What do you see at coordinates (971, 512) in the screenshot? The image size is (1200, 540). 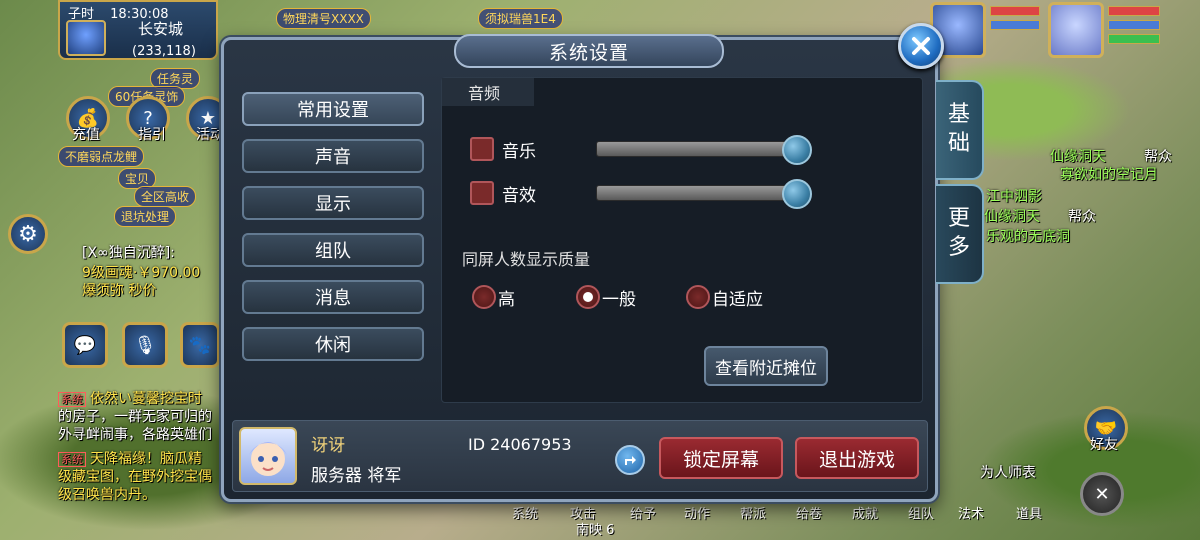 I see `bottom-menu-spell: 法术` at bounding box center [971, 512].